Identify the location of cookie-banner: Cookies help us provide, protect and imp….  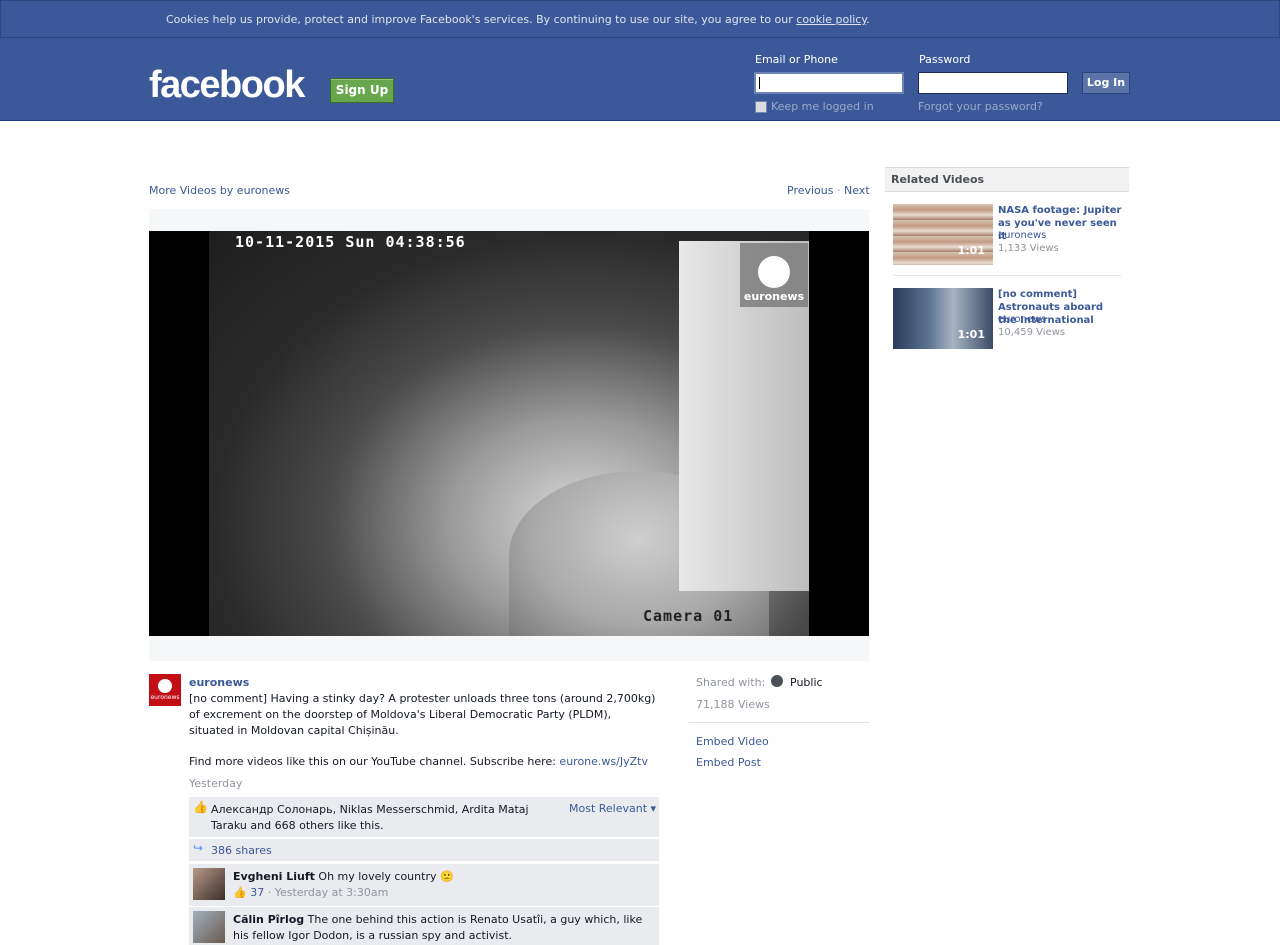
(640, 19).